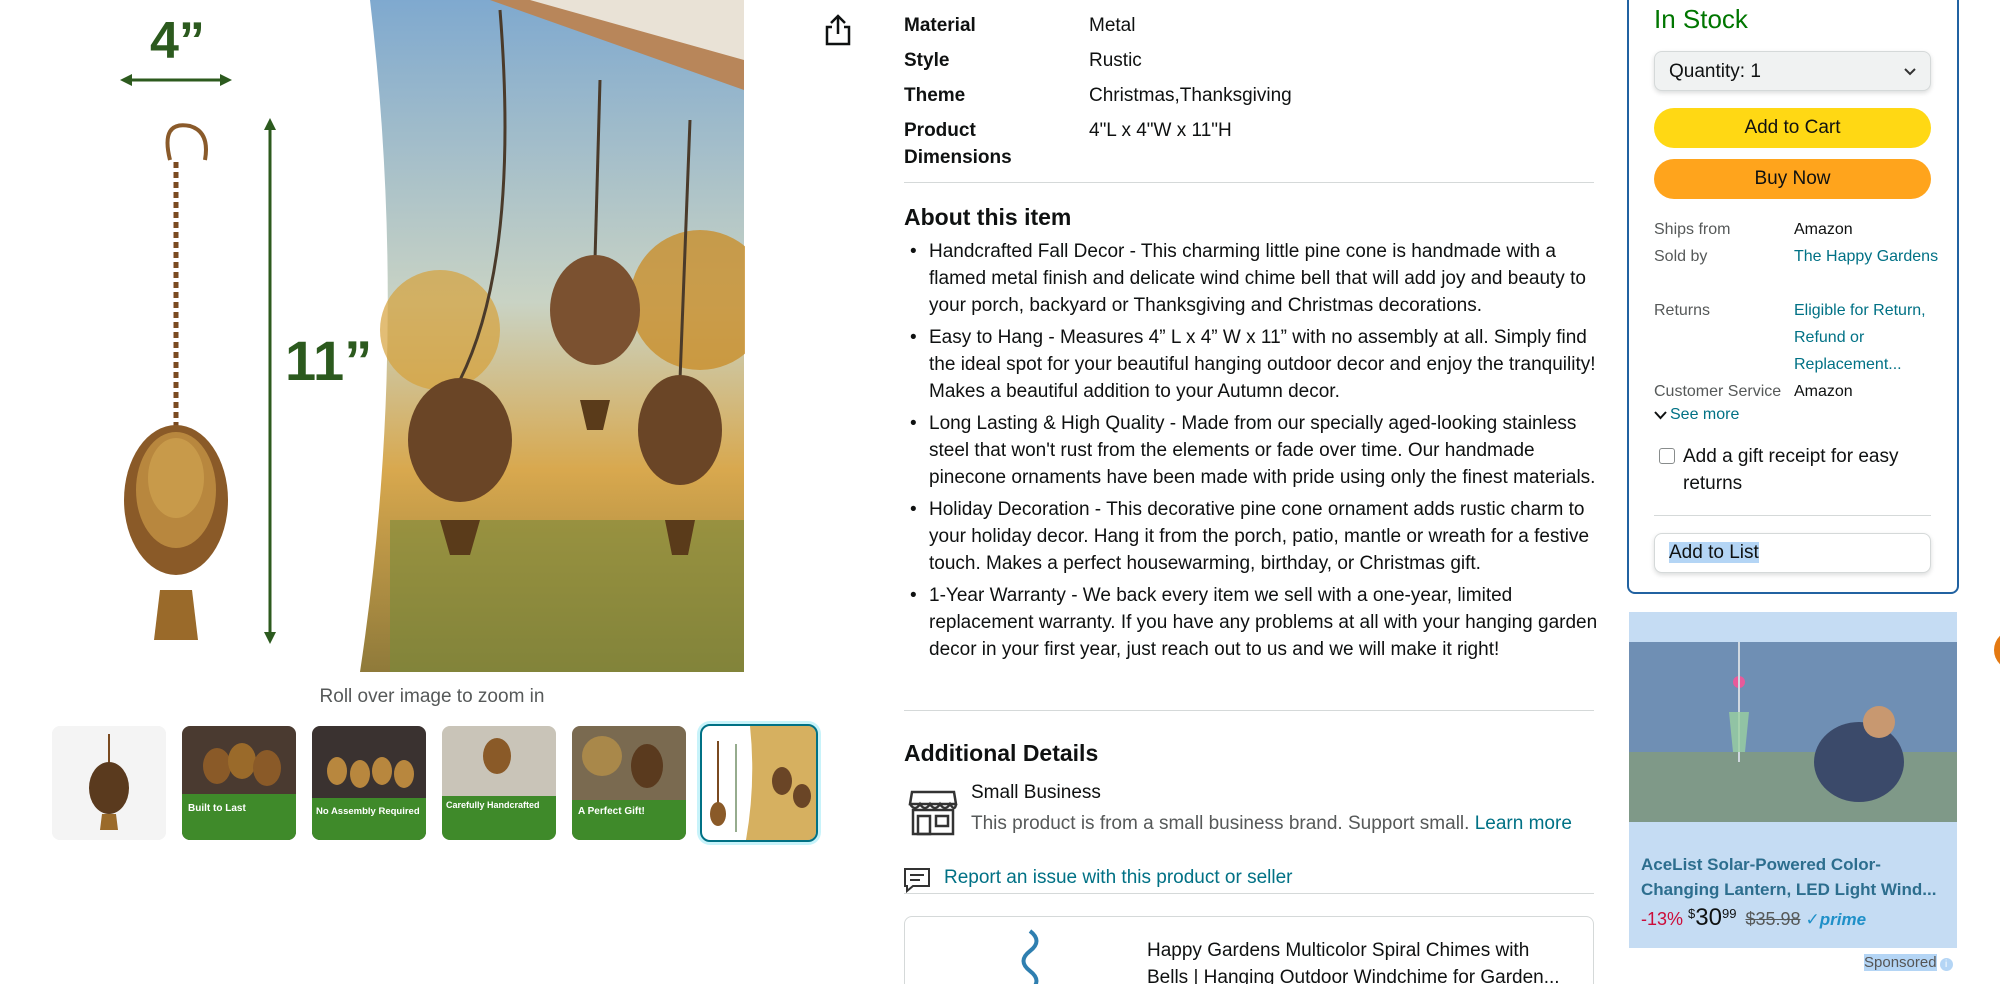 The width and height of the screenshot is (2000, 984). Describe the element at coordinates (1160, 130) in the screenshot. I see `spec-value: 4"L x 4"W x 11"H` at that location.